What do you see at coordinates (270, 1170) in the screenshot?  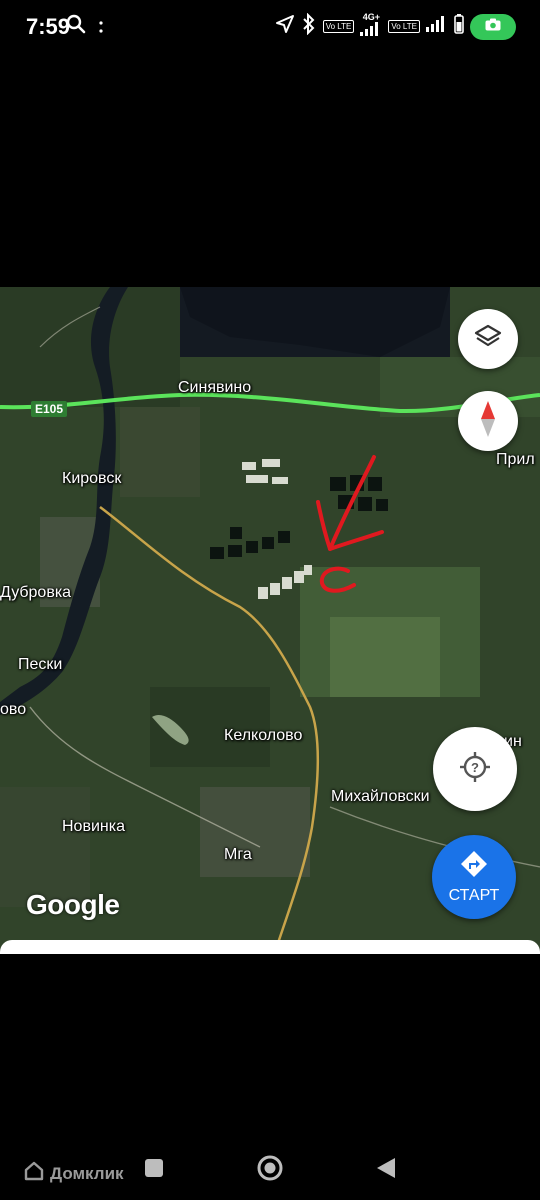 I see `home-button` at bounding box center [270, 1170].